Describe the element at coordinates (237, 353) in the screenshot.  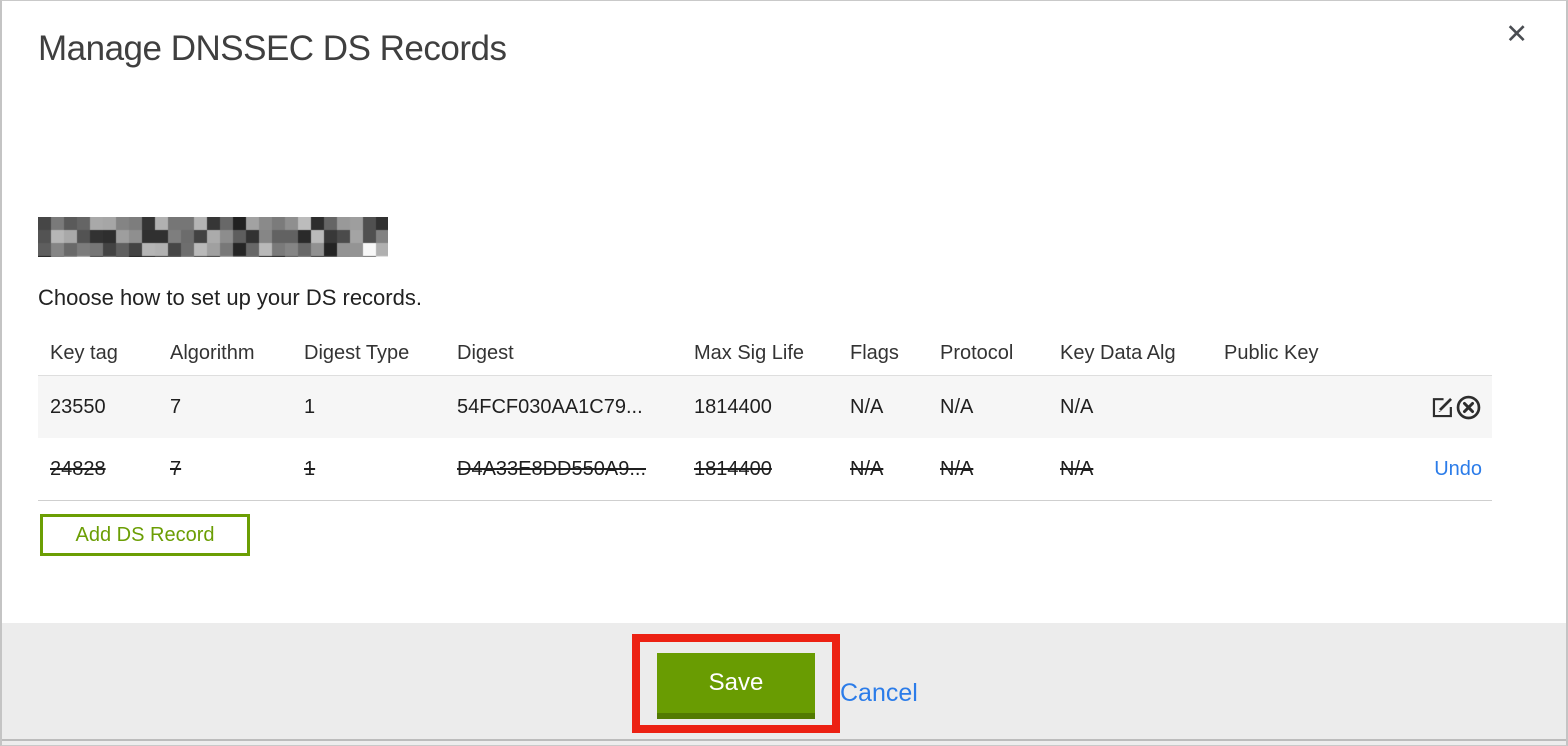
I see `col-algorithm: Algorithm` at that location.